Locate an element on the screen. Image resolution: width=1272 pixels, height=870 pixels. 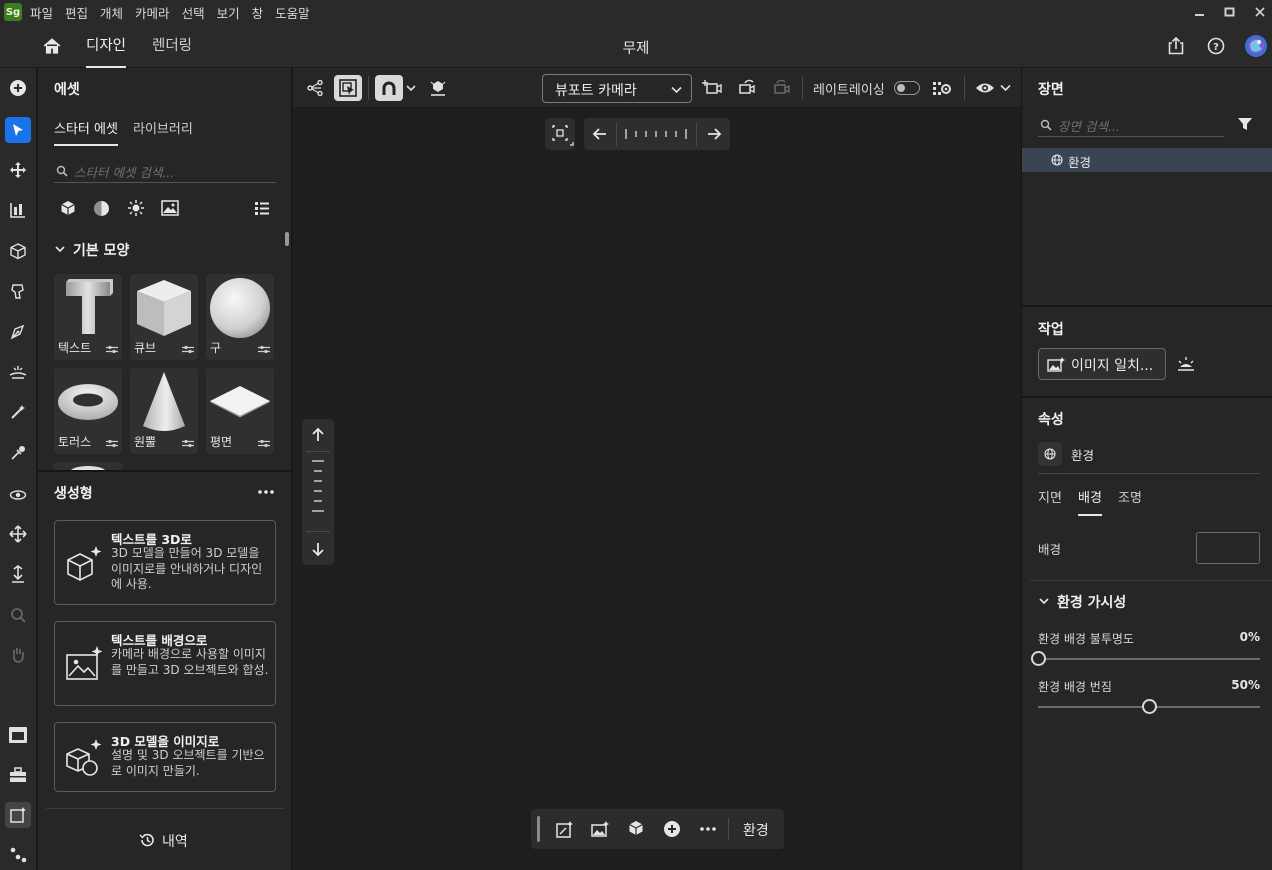
menu-object: 개체 is located at coordinates (111, 12).